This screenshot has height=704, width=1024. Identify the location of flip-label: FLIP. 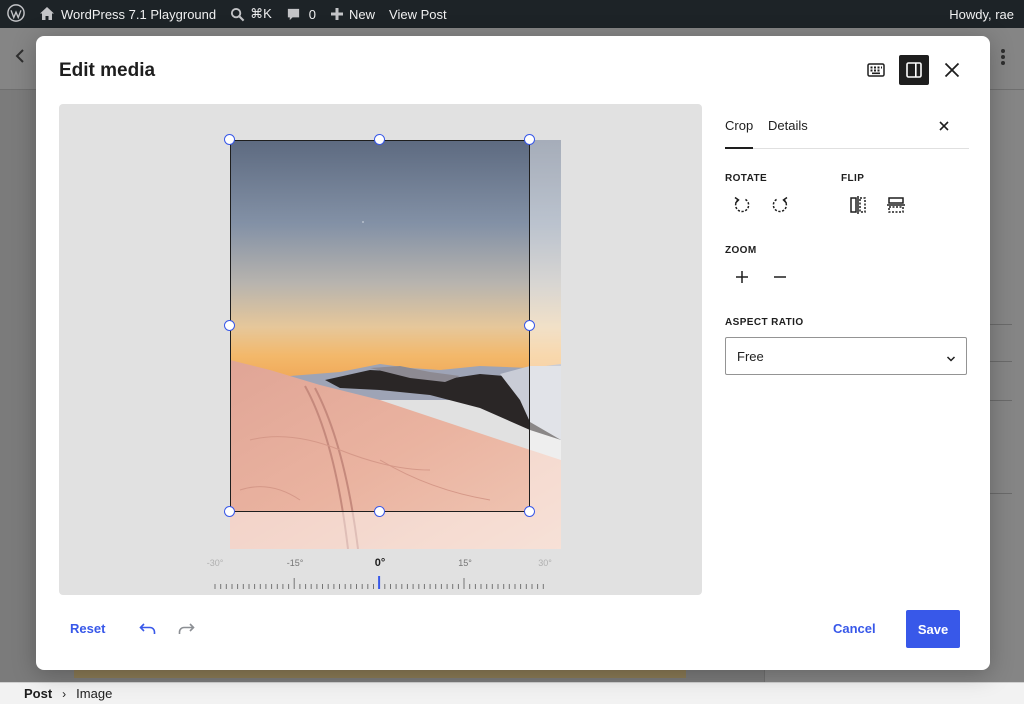
(853, 178).